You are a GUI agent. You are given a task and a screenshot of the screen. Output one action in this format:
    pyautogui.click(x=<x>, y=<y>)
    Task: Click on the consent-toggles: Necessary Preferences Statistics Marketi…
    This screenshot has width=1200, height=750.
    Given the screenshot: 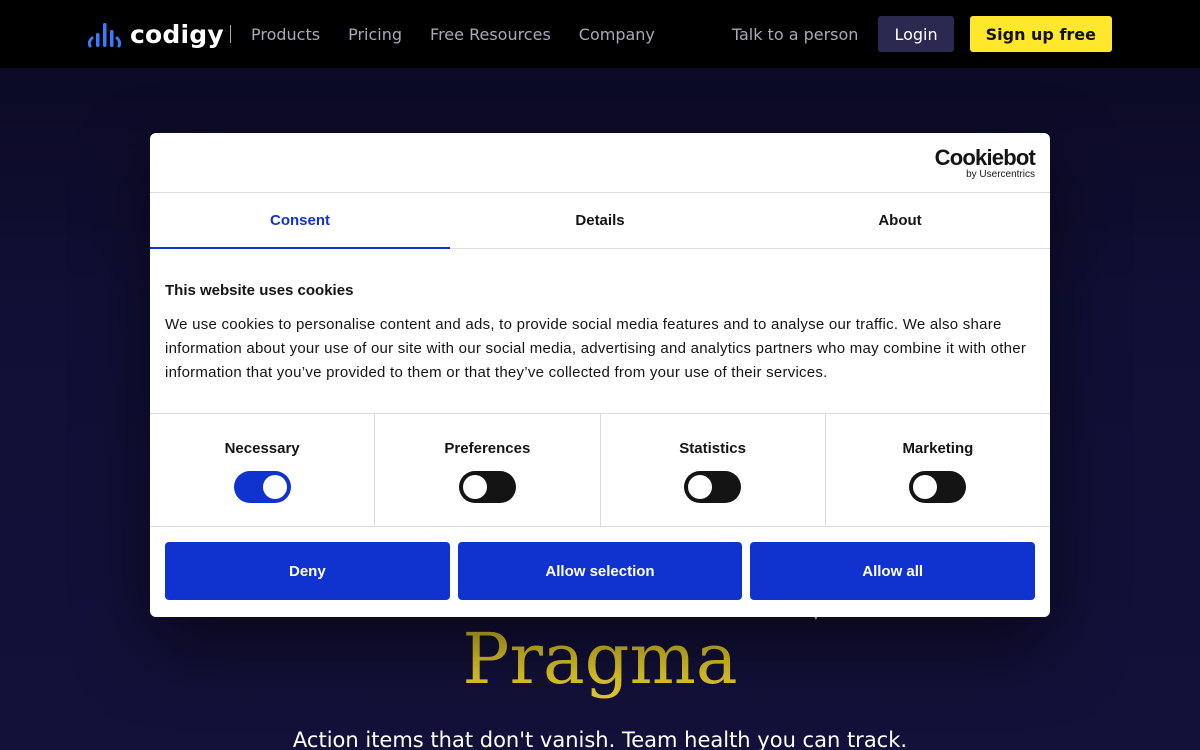 What is the action you would take?
    pyautogui.click(x=600, y=470)
    